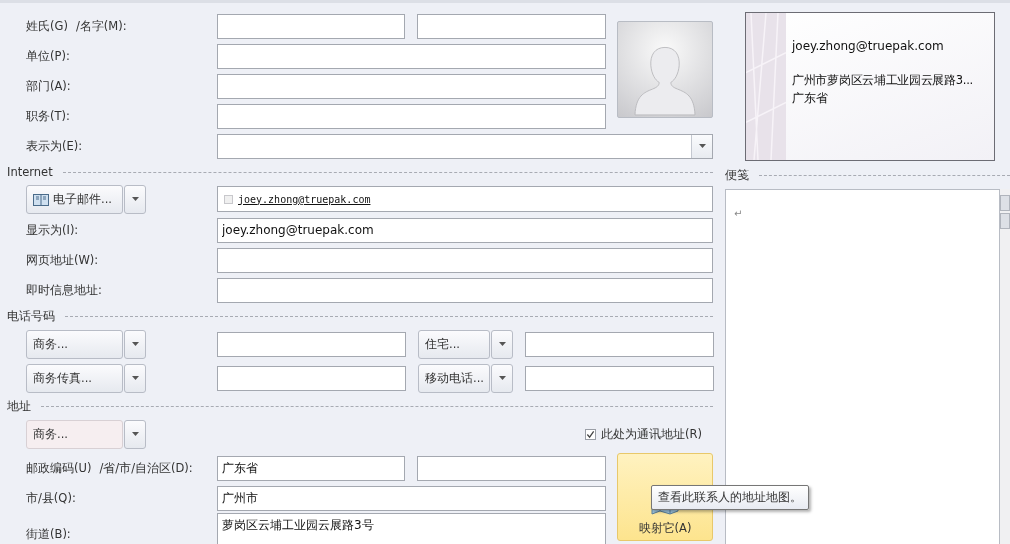  I want to click on field-label: 姓氏(G), so click(47, 26).